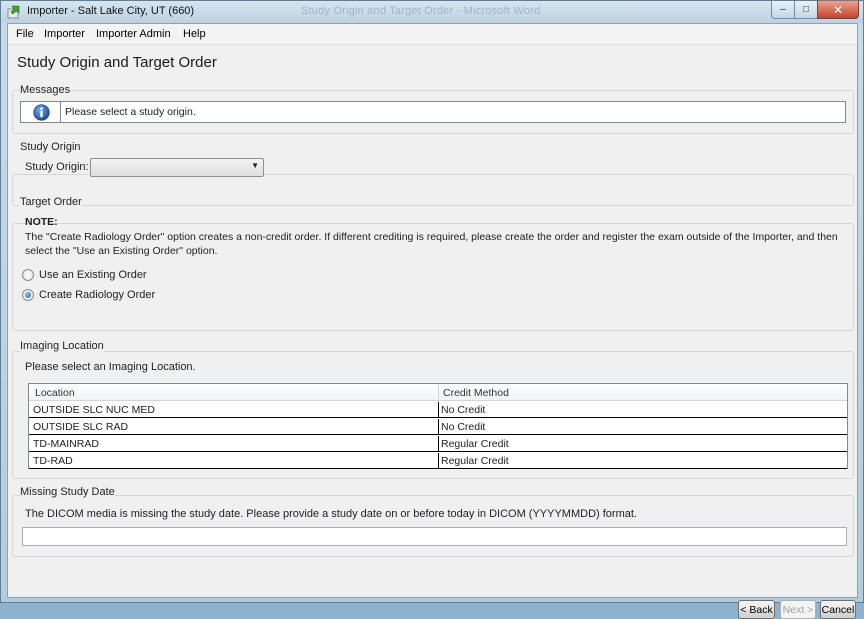  I want to click on imaging-location-group-label: Imaging Location, so click(62, 346).